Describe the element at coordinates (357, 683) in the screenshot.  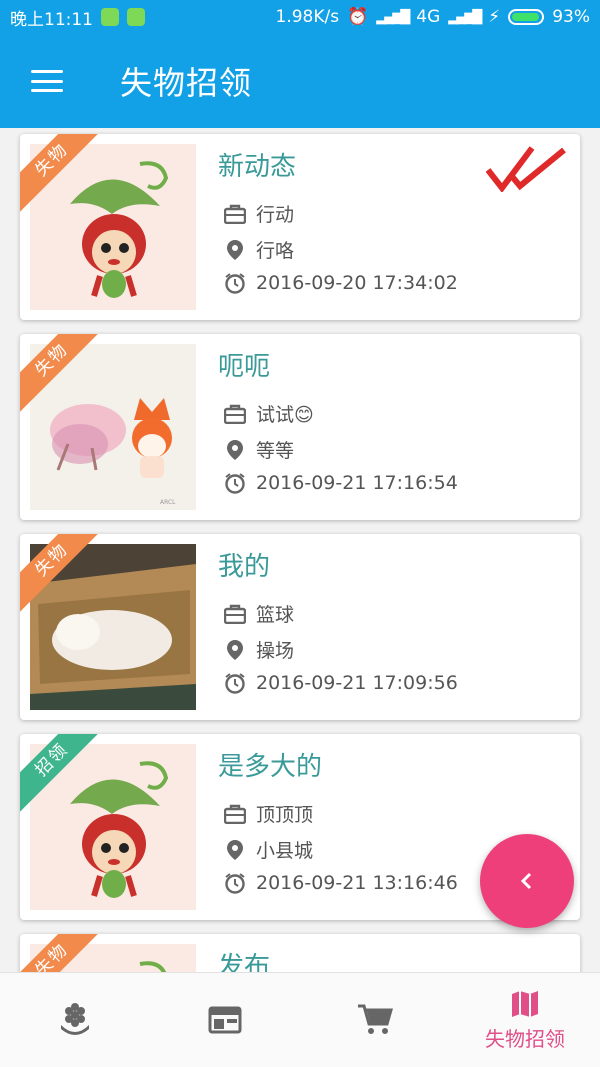
I see `item-time: 2016-09-21 17:09:56` at that location.